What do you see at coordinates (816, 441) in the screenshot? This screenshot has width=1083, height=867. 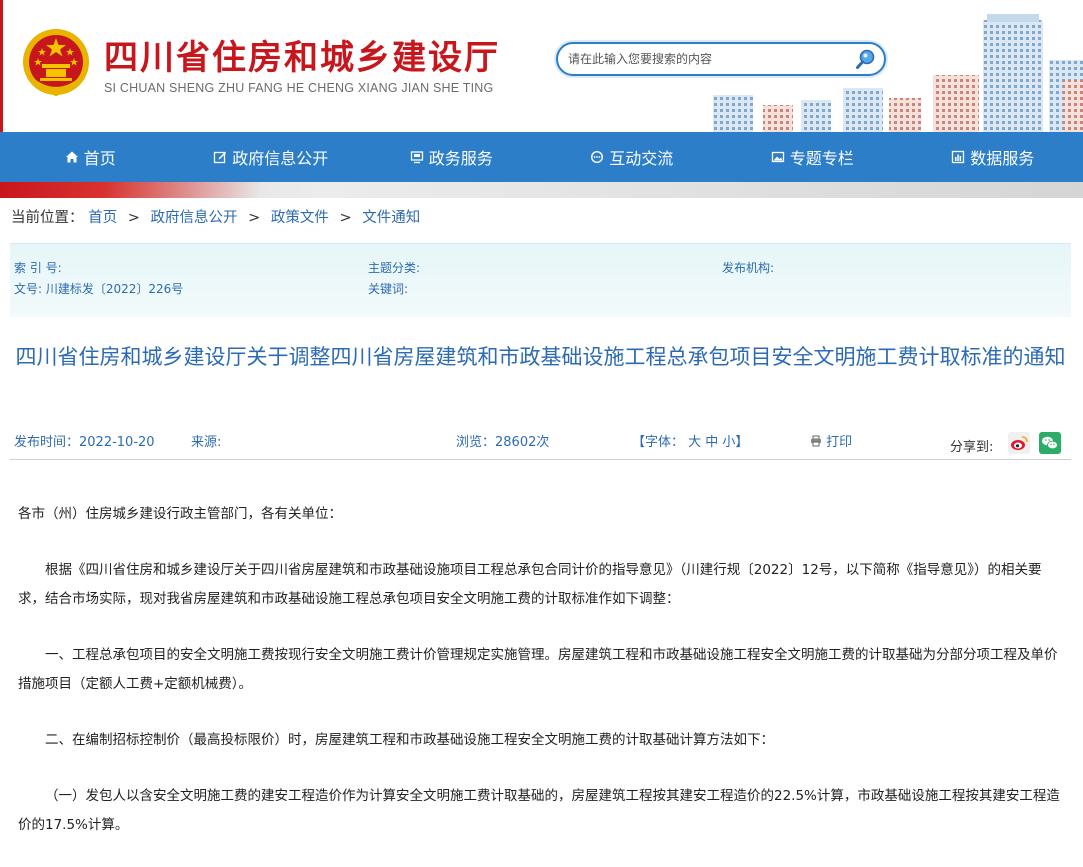 I see `print-icon` at bounding box center [816, 441].